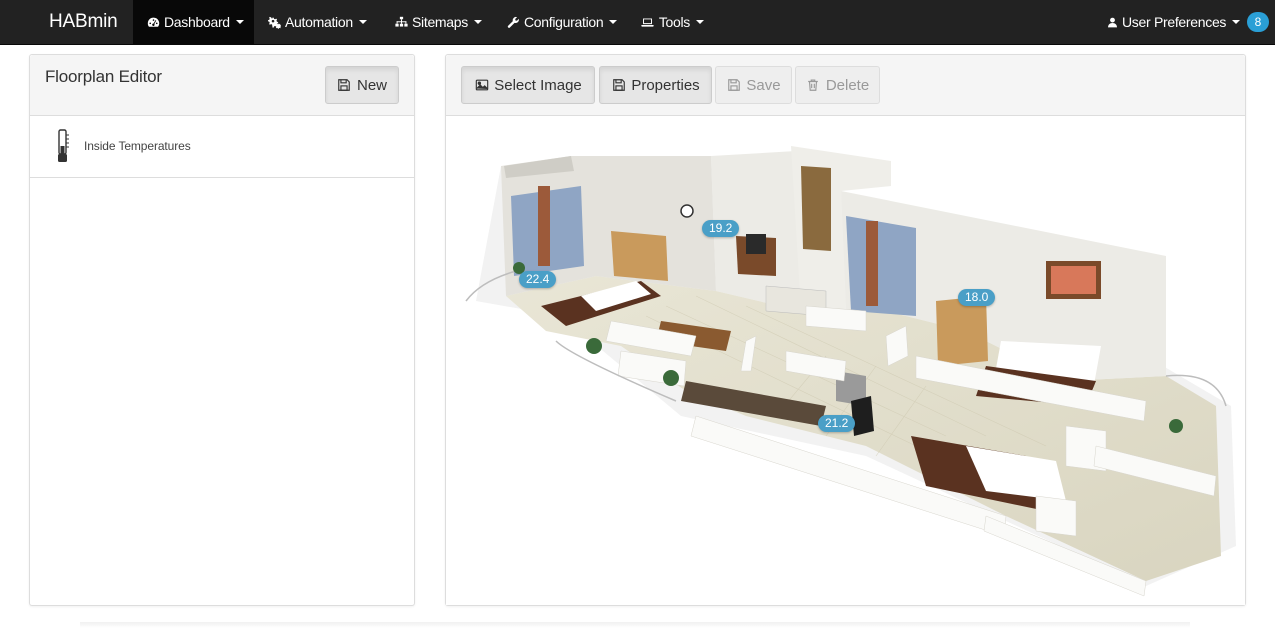  What do you see at coordinates (665, 85) in the screenshot?
I see `properties-label: Properties` at bounding box center [665, 85].